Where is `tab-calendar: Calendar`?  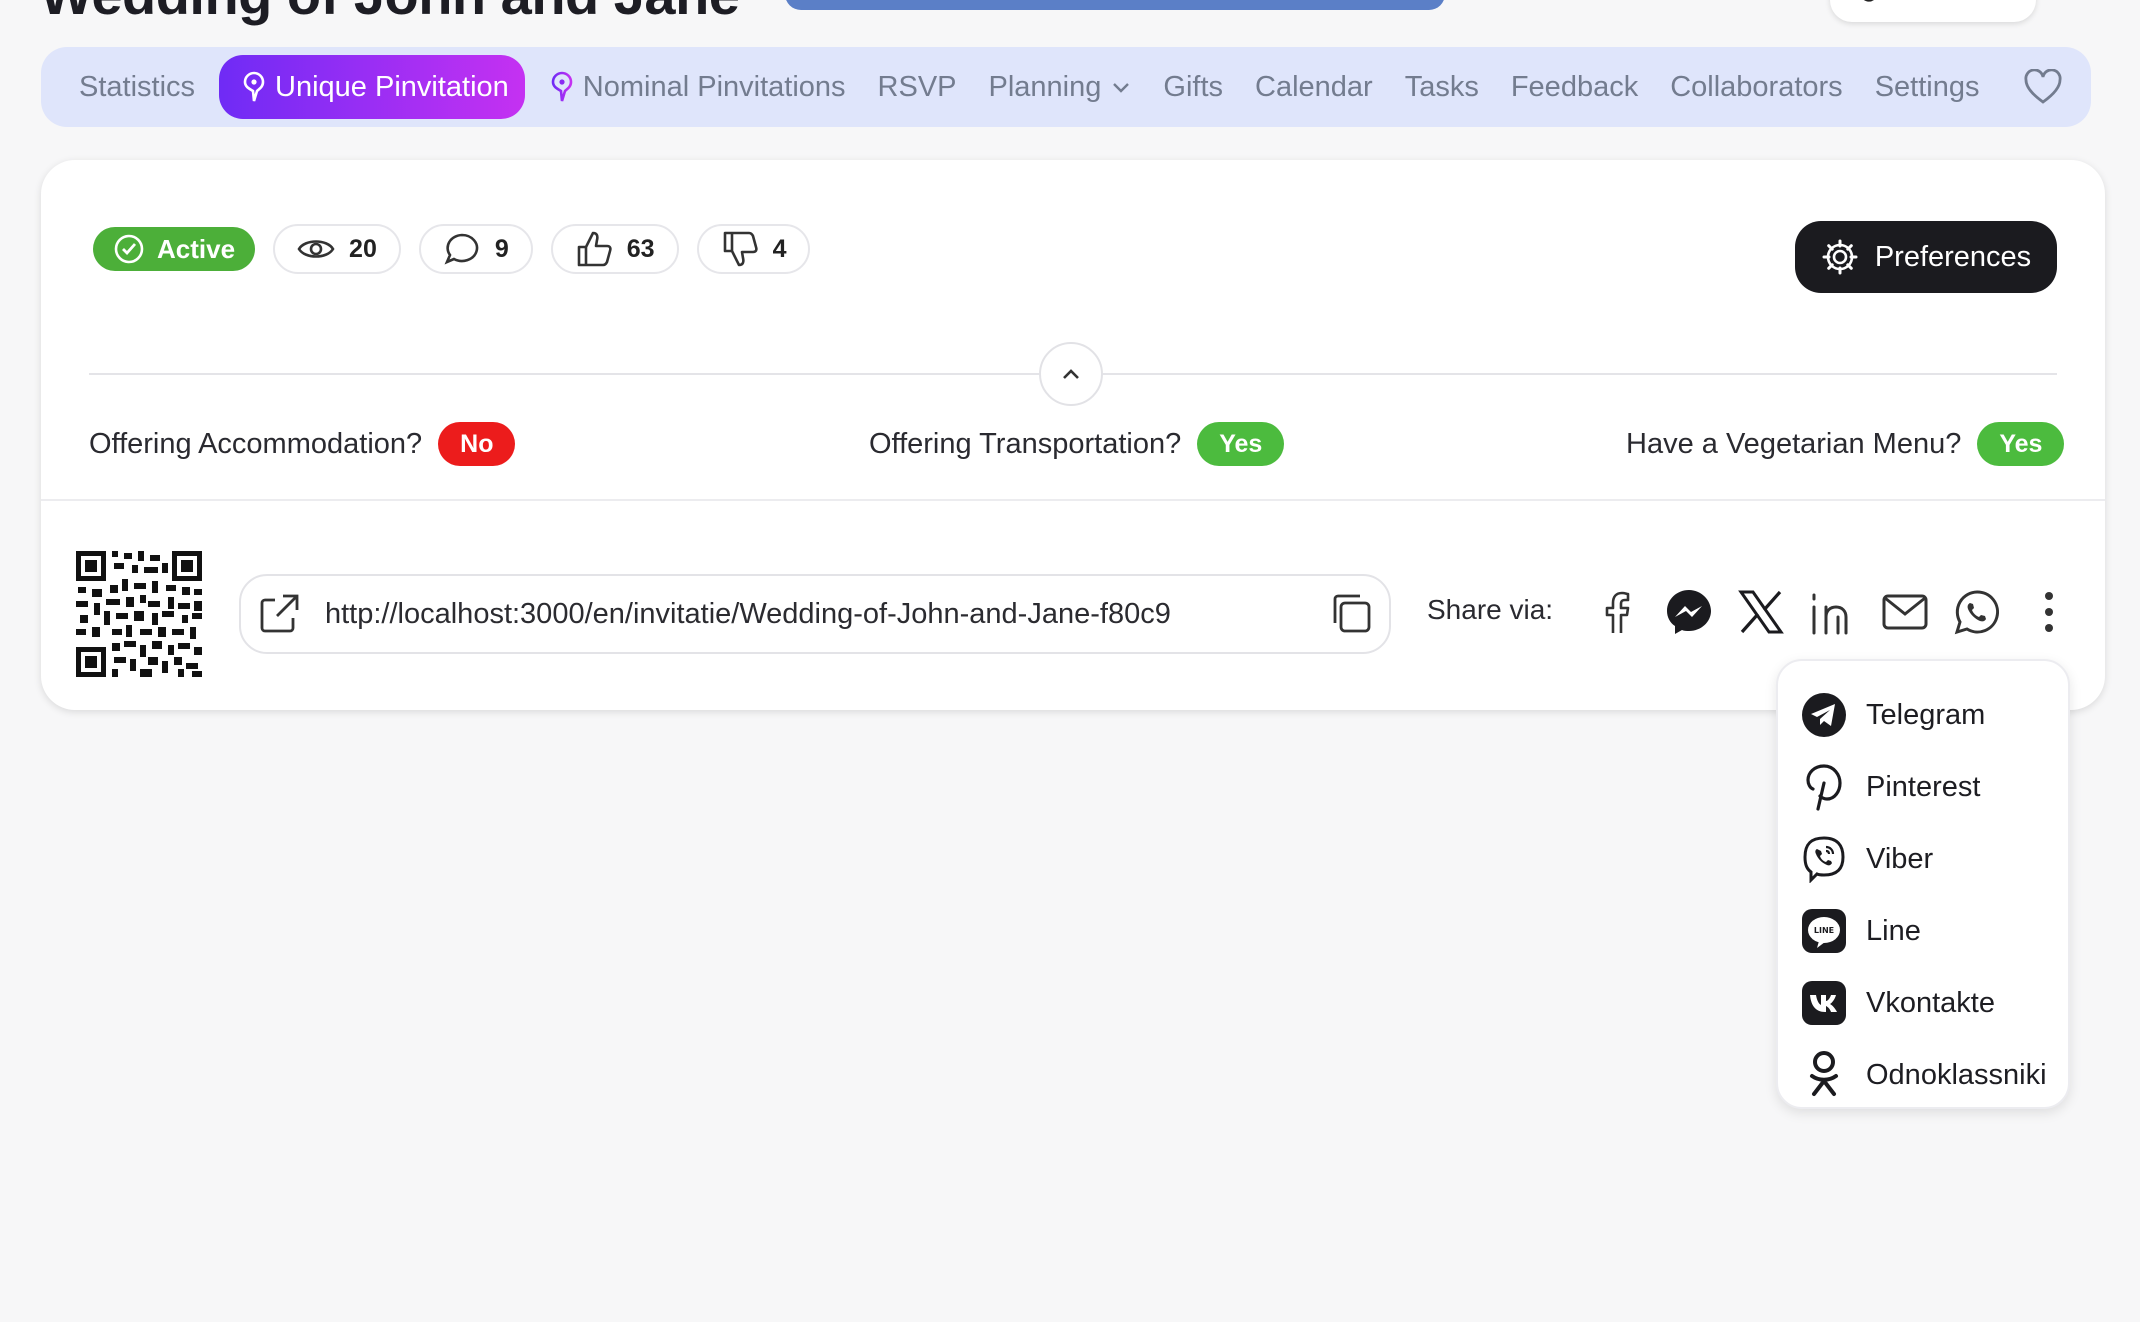
tab-calendar: Calendar is located at coordinates (1314, 87).